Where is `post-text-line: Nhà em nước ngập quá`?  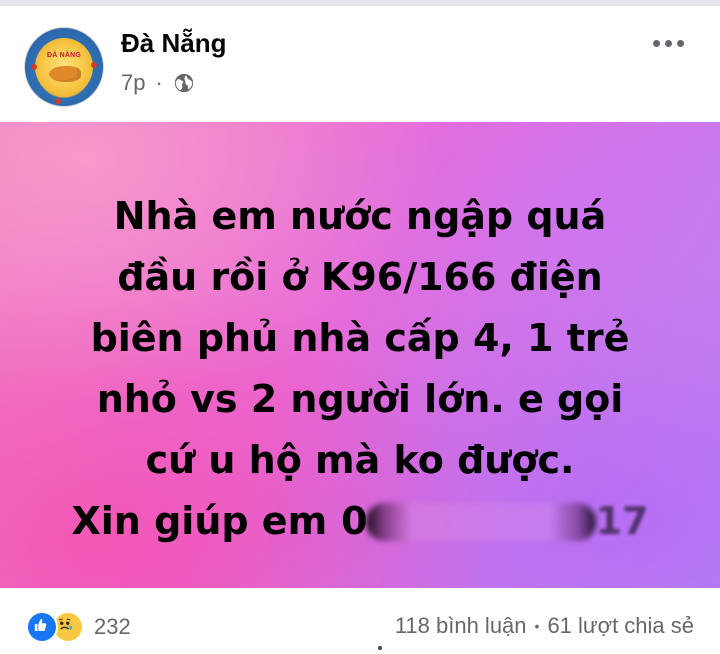
post-text-line: Nhà em nước ngập quá is located at coordinates (360, 216).